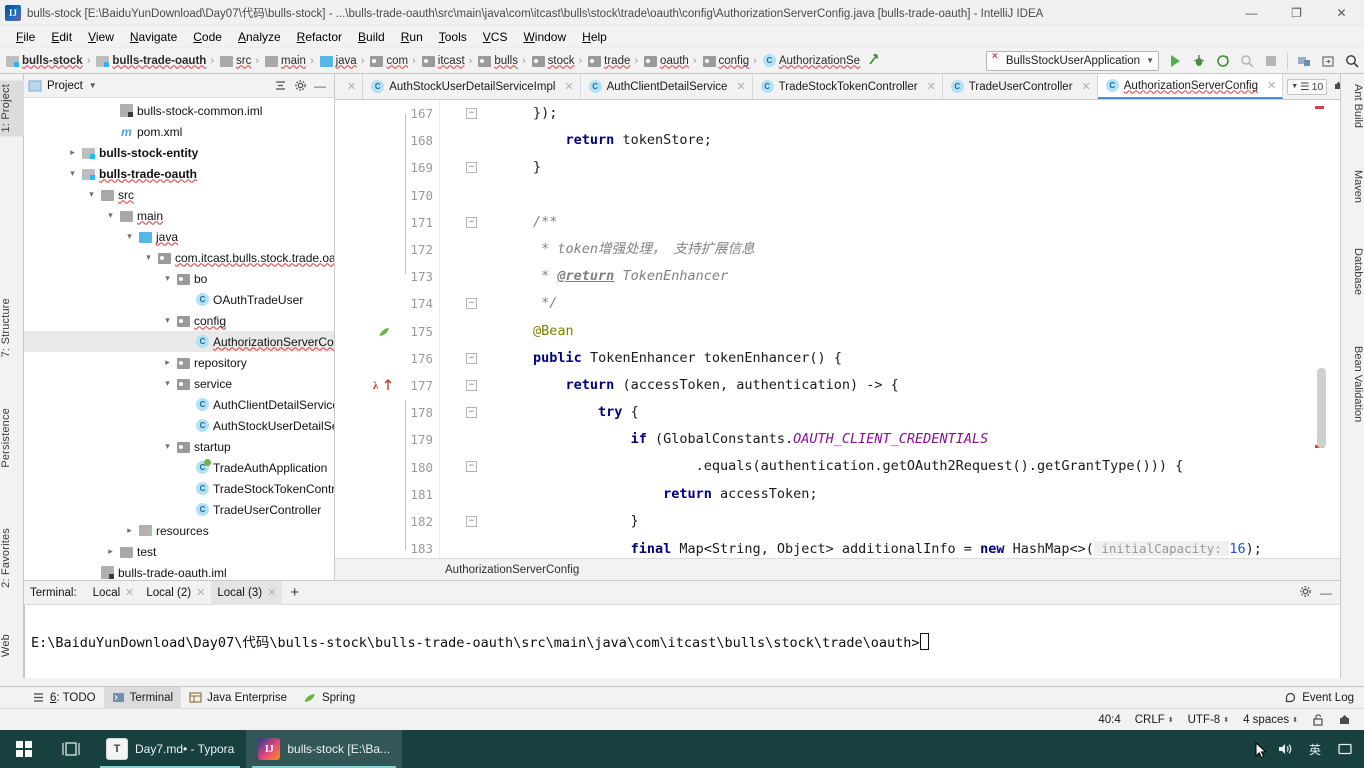  Describe the element at coordinates (594, 37) in the screenshot. I see `menu-item-help: Help` at that location.